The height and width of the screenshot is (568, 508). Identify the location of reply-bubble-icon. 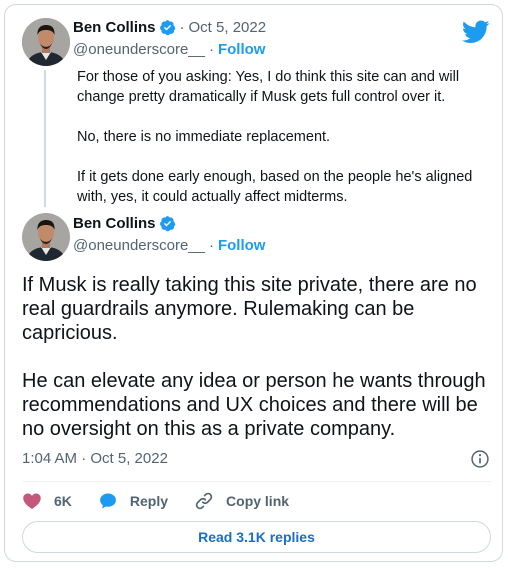
(107, 501).